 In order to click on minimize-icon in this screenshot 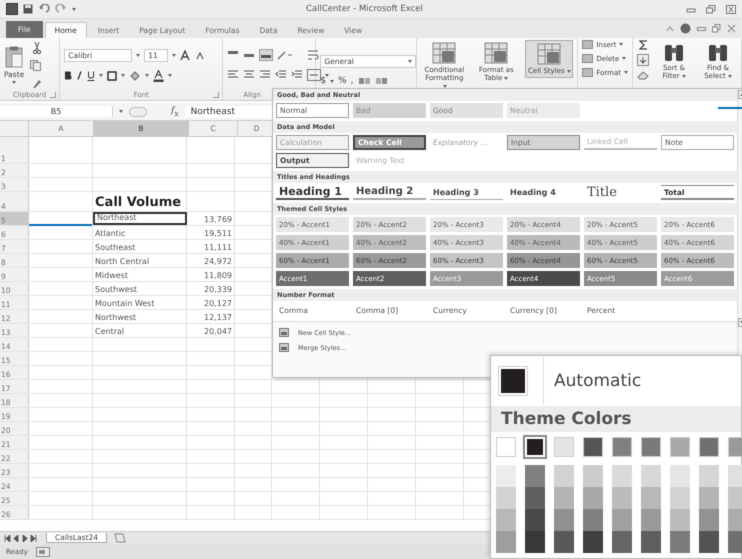, I will do `click(701, 29)`.